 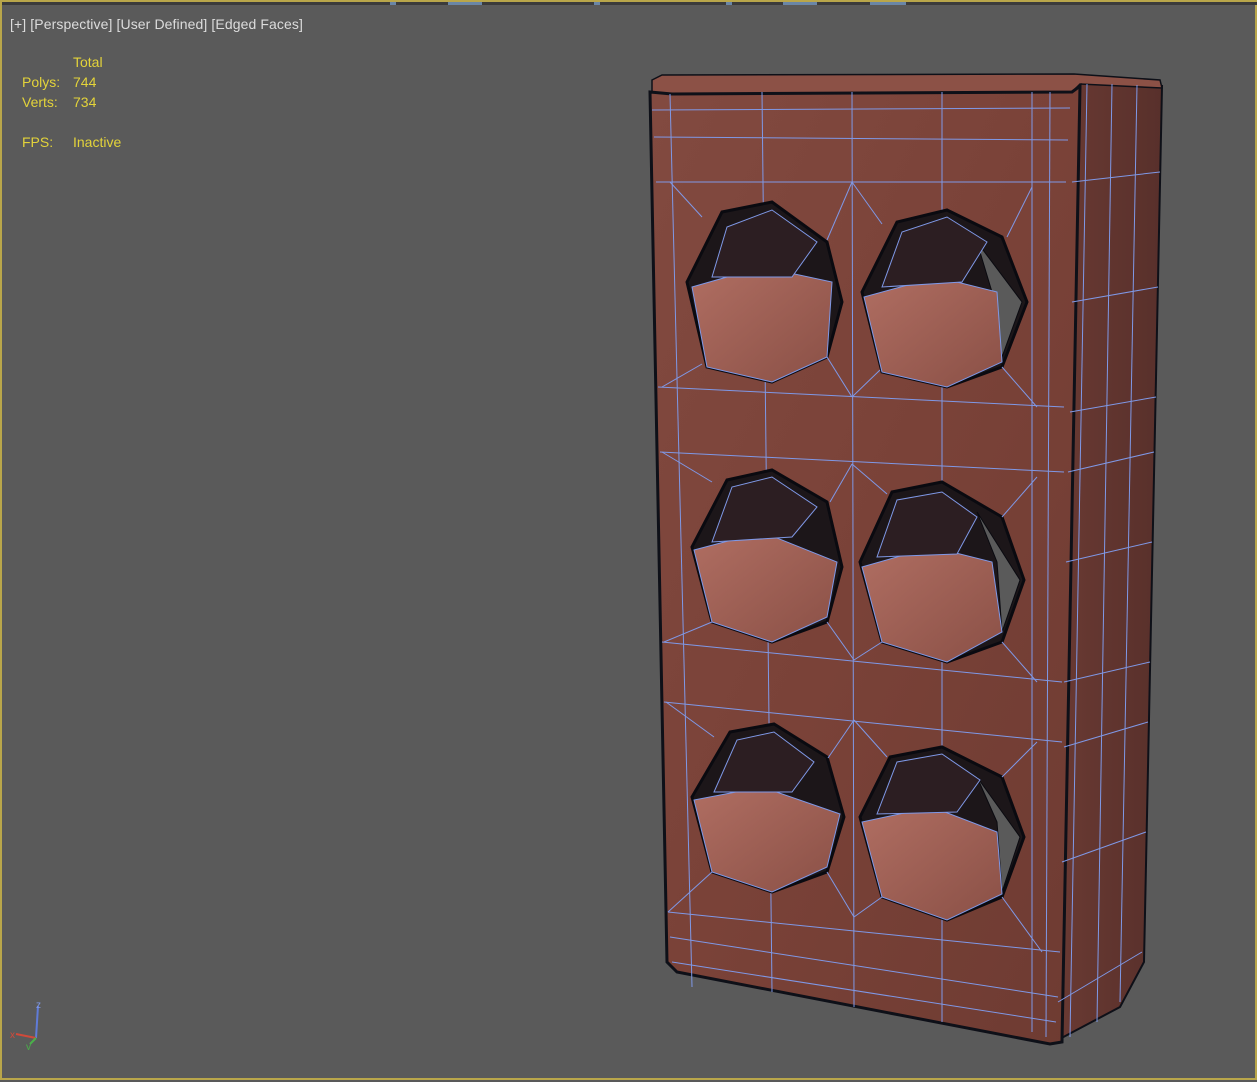 I want to click on axis-y-label: y, so click(x=28, y=1046).